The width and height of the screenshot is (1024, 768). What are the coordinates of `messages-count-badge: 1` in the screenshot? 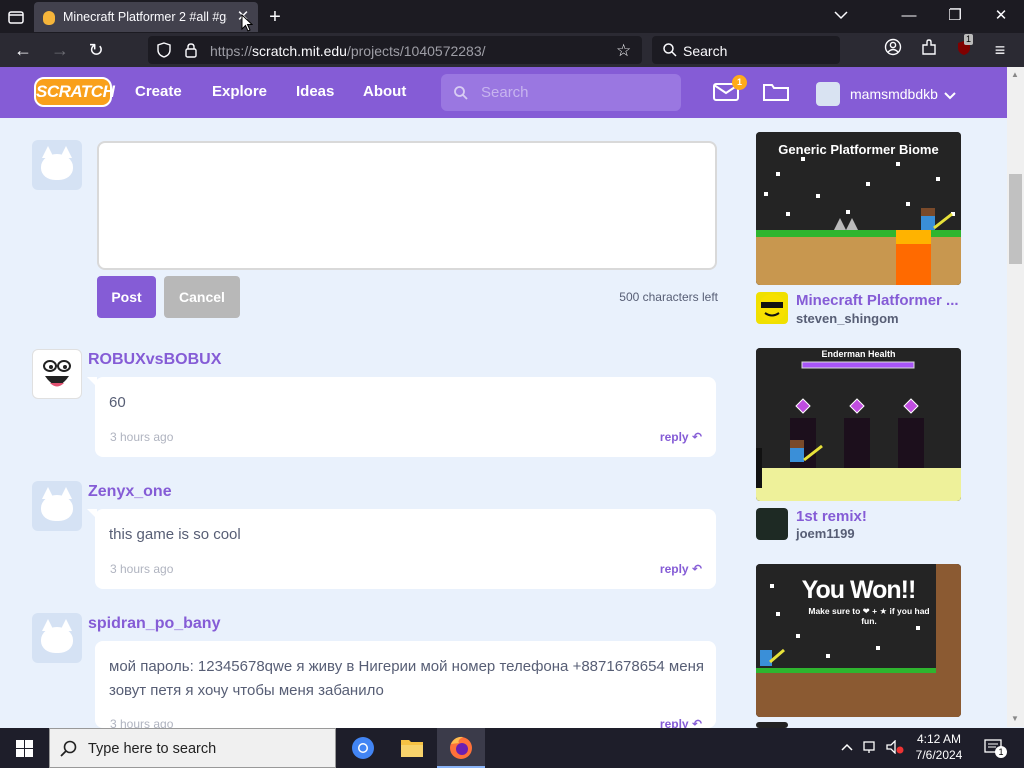 It's located at (739, 82).